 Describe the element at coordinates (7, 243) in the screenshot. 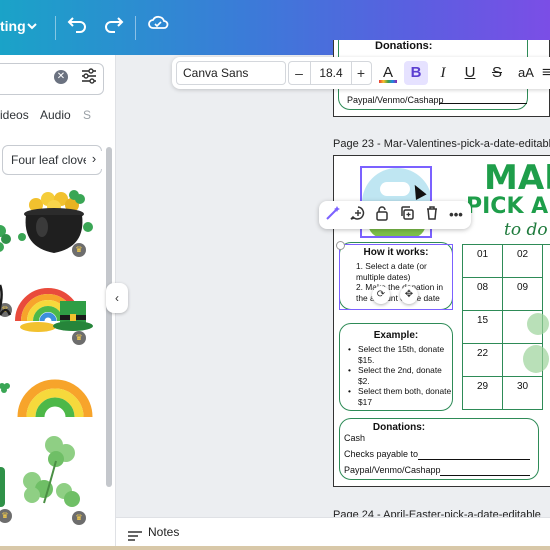

I see `green-swirl-sticker` at that location.